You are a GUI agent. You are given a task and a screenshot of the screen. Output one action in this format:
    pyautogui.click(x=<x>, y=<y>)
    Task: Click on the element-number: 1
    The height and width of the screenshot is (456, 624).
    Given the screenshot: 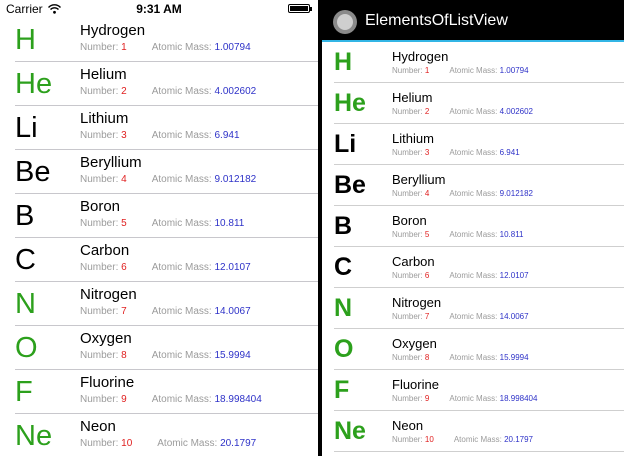 What is the action you would take?
    pyautogui.click(x=427, y=70)
    